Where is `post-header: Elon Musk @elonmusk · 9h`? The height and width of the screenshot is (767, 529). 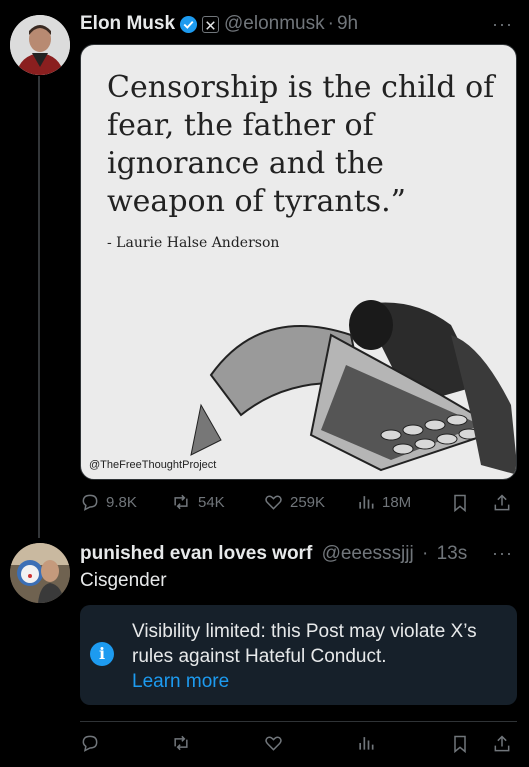
post-header: Elon Musk @elonmusk · 9h is located at coordinates (219, 24).